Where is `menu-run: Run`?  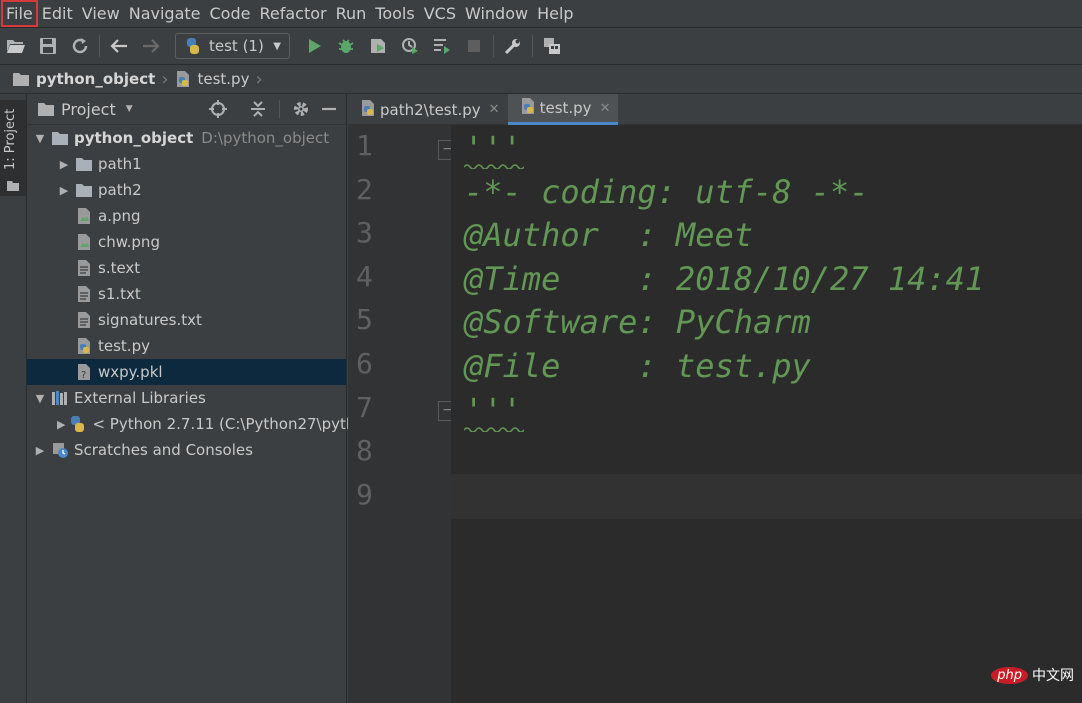 menu-run: Run is located at coordinates (351, 13).